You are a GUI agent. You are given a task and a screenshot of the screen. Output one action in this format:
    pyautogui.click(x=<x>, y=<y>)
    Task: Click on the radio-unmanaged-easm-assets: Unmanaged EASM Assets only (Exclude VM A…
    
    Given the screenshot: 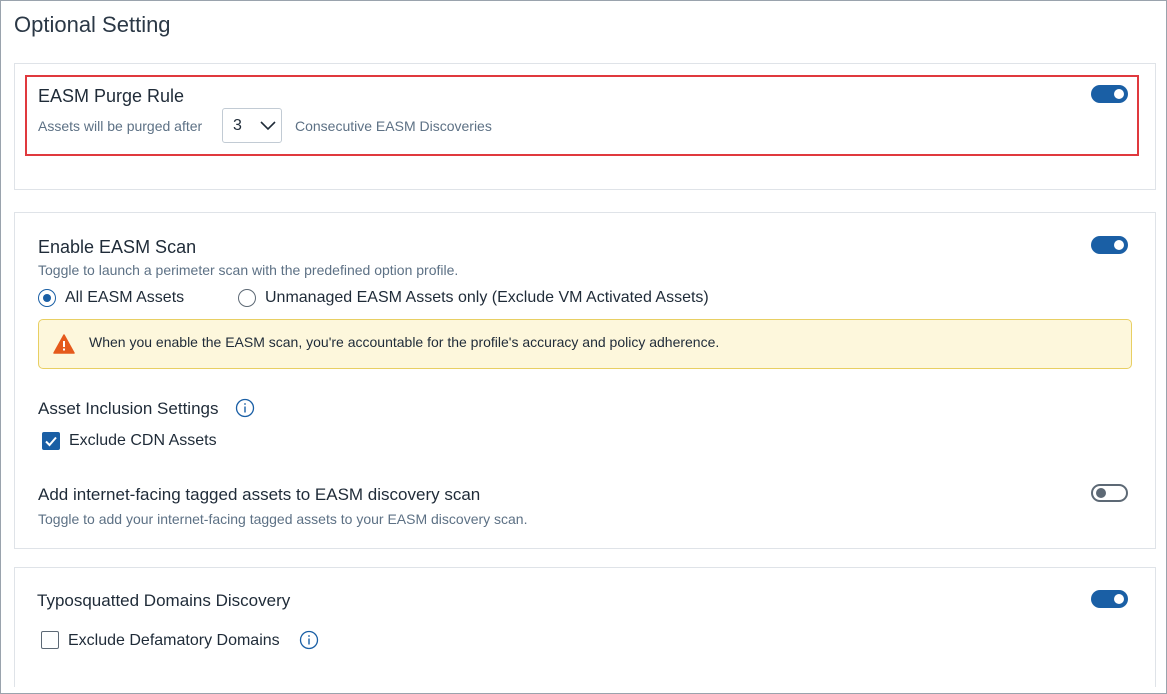 What is the action you would take?
    pyautogui.click(x=473, y=298)
    